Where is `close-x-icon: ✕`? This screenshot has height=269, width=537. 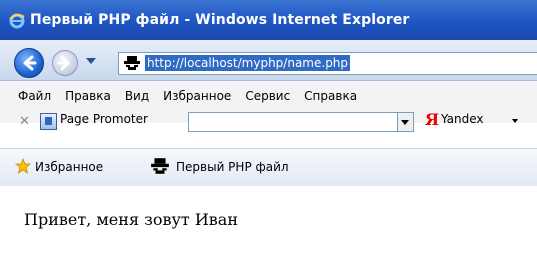 close-x-icon: ✕ is located at coordinates (24, 121).